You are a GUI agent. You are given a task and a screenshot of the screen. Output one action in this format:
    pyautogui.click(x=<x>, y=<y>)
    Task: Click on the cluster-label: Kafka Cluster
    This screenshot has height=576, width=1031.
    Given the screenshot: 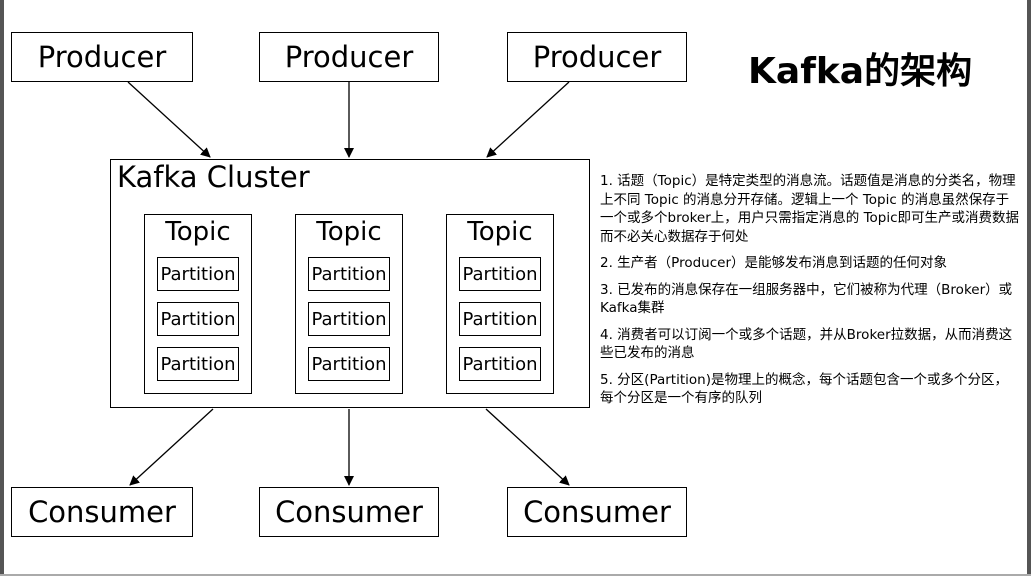 What is the action you would take?
    pyautogui.click(x=213, y=177)
    